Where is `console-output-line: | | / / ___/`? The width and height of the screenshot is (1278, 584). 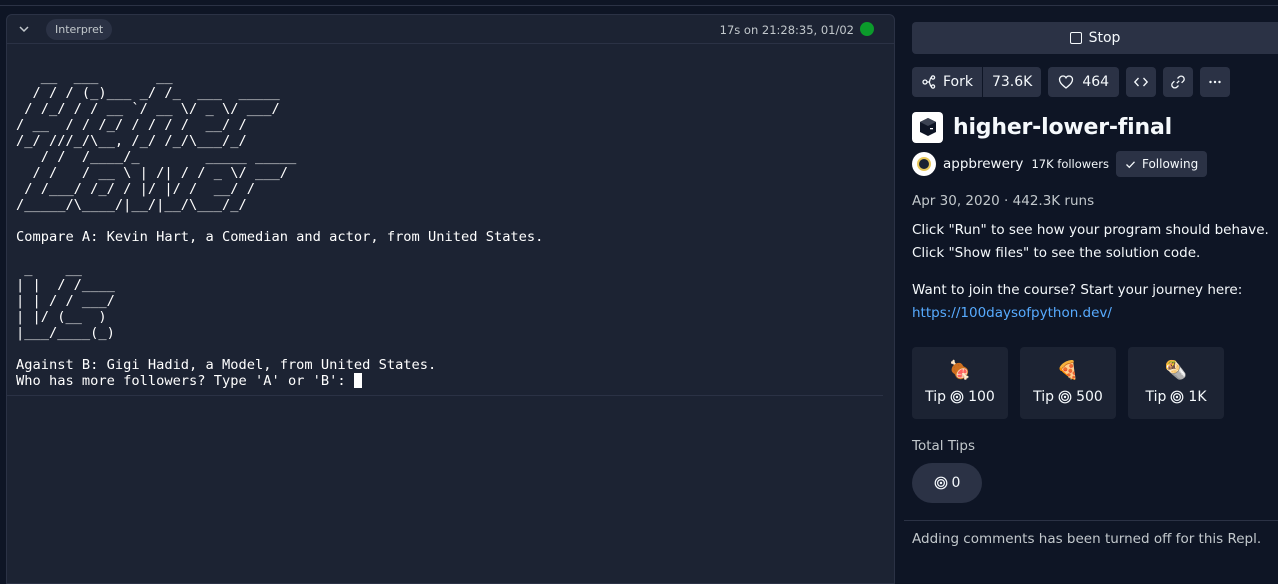
console-output-line: | | / / ___/ is located at coordinates (65, 301).